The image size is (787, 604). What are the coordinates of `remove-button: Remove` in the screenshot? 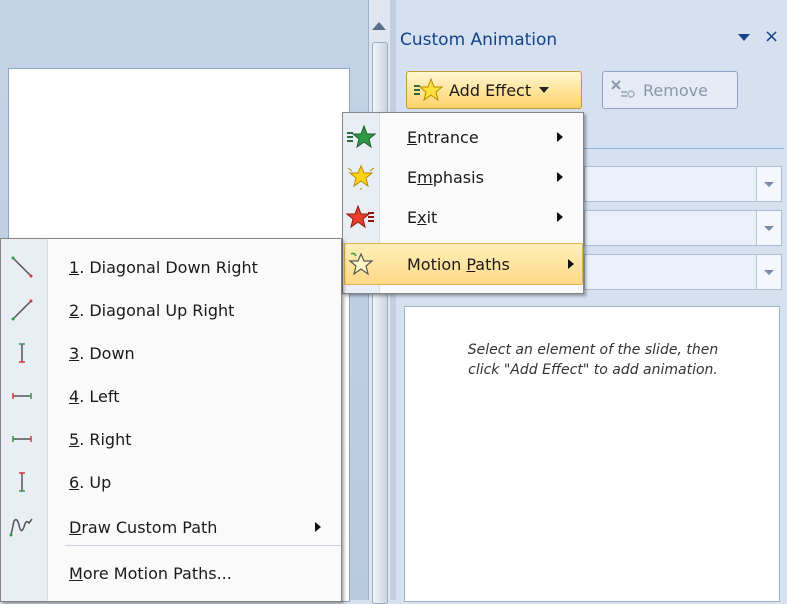 It's located at (670, 90).